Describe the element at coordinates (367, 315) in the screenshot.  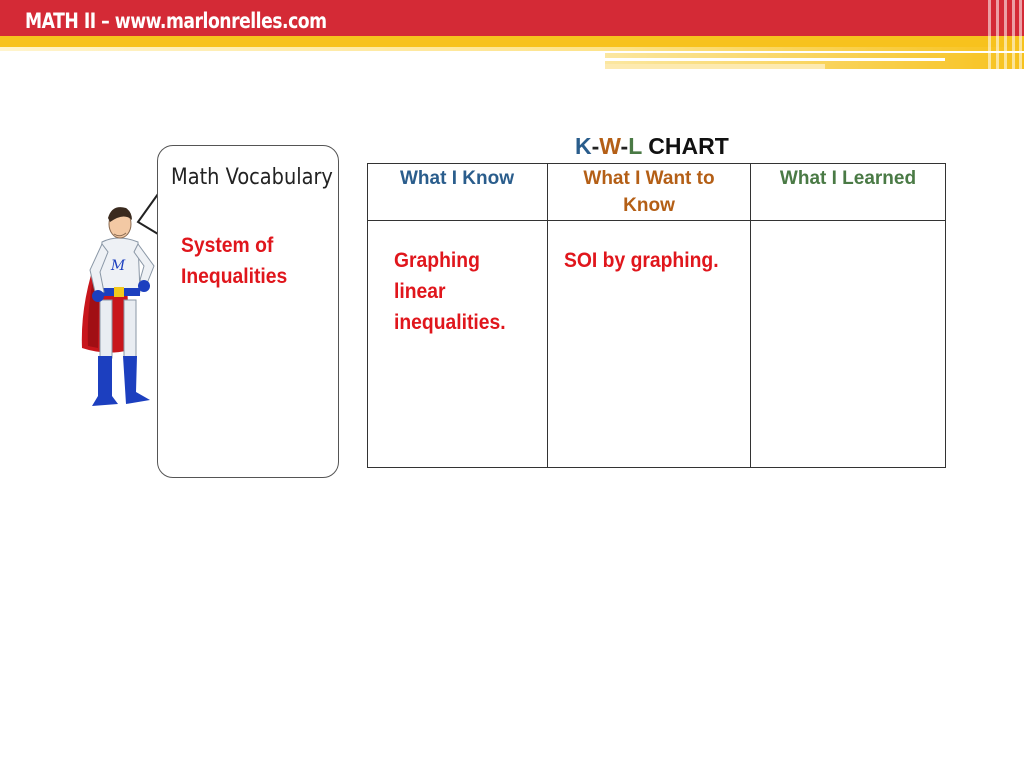
I see `table-border-left` at that location.